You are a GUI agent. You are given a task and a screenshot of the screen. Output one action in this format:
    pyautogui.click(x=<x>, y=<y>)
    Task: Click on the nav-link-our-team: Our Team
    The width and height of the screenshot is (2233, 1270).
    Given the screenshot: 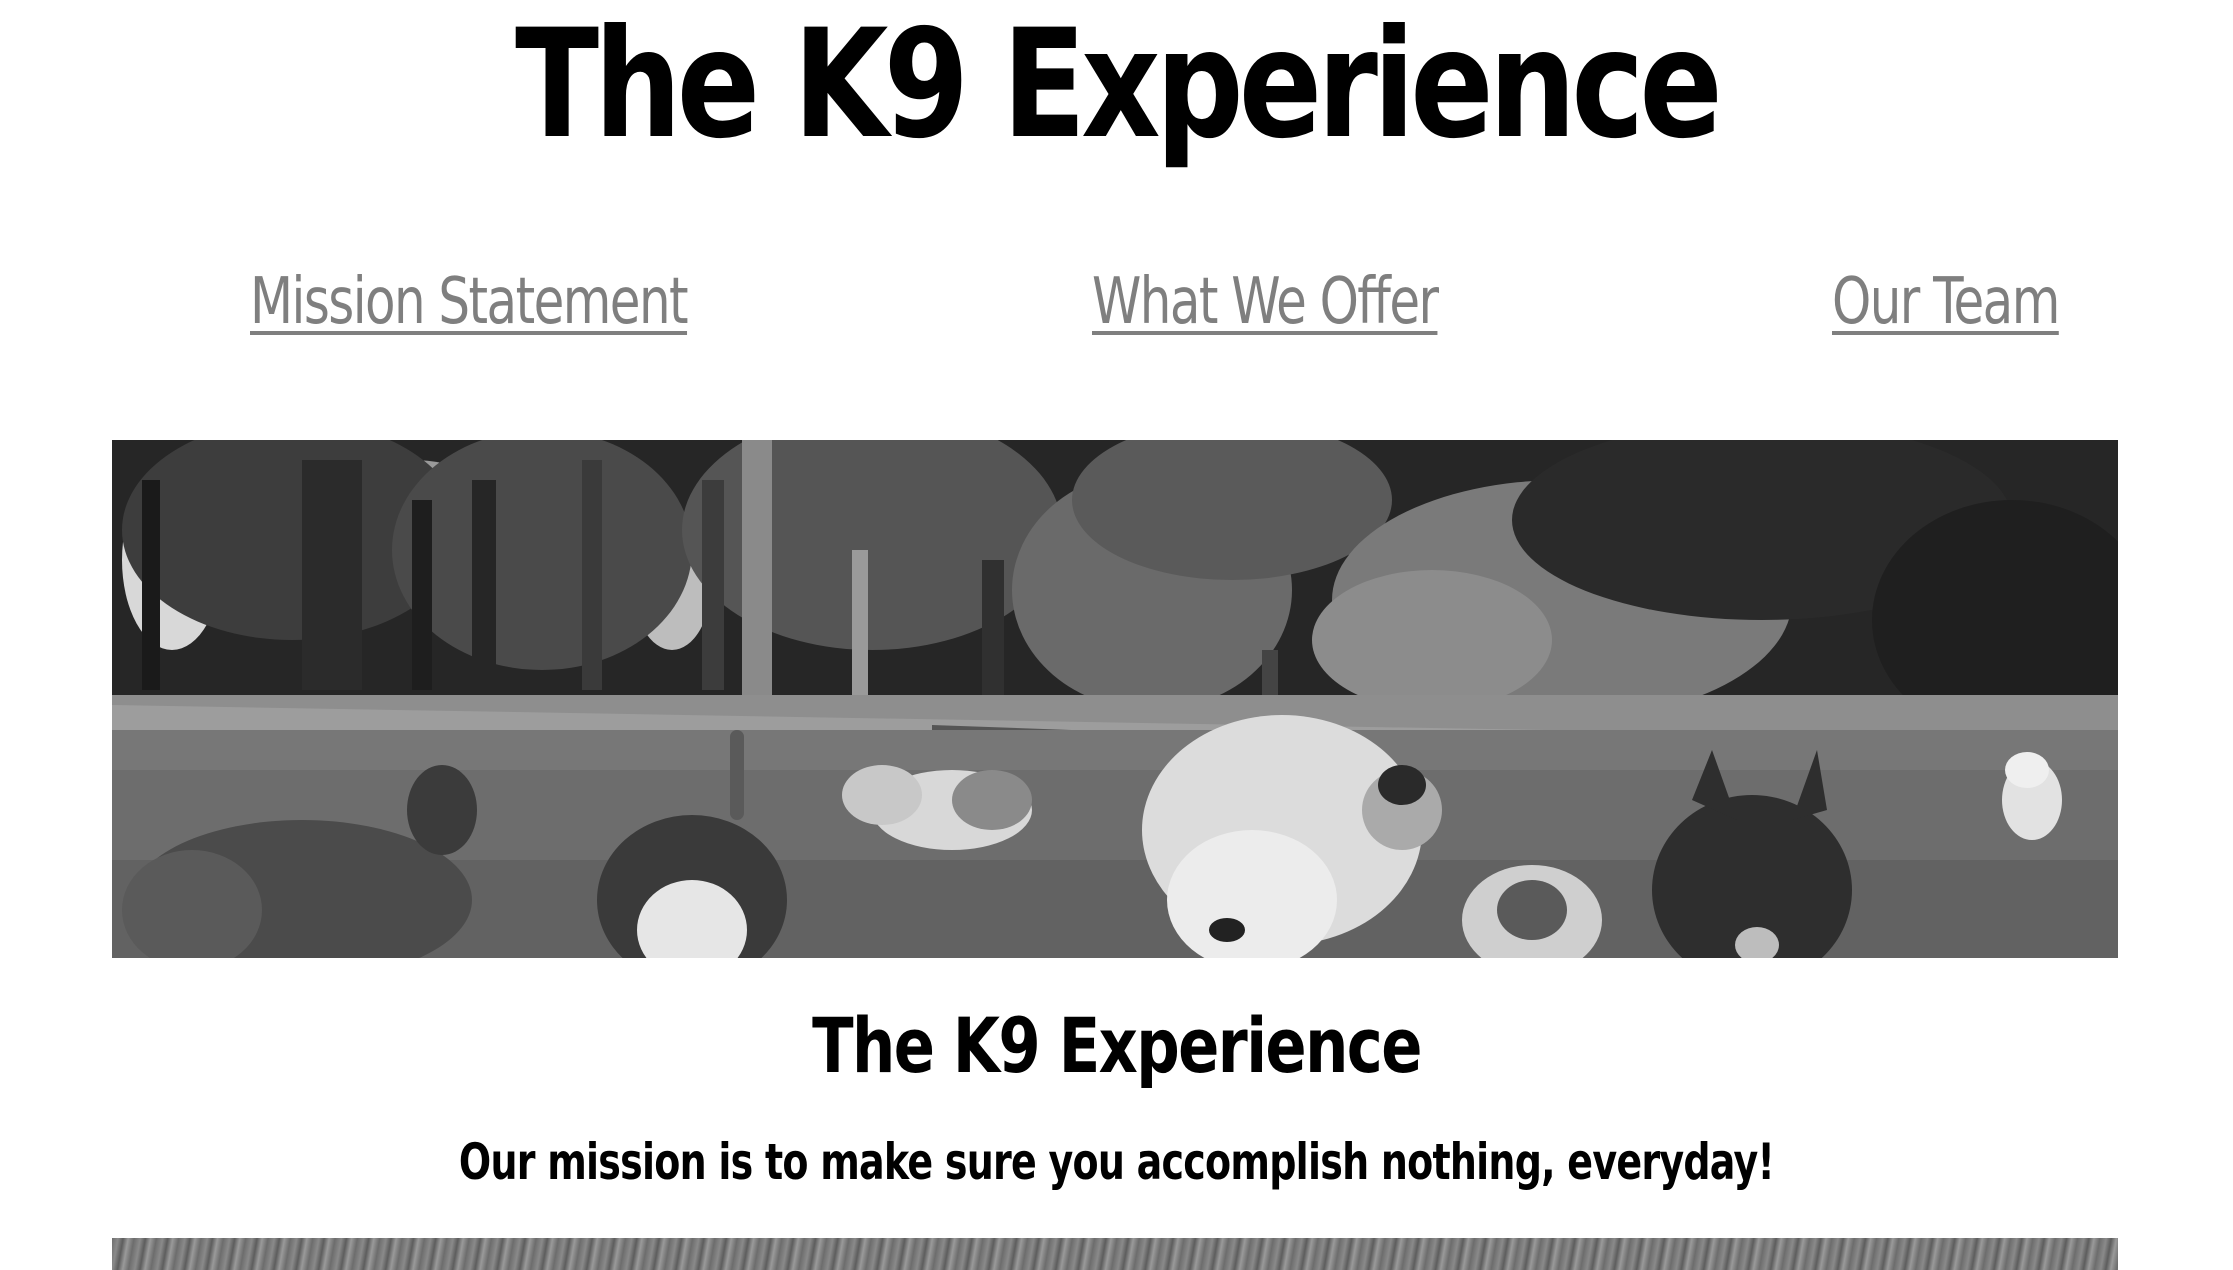 What is the action you would take?
    pyautogui.click(x=1946, y=302)
    